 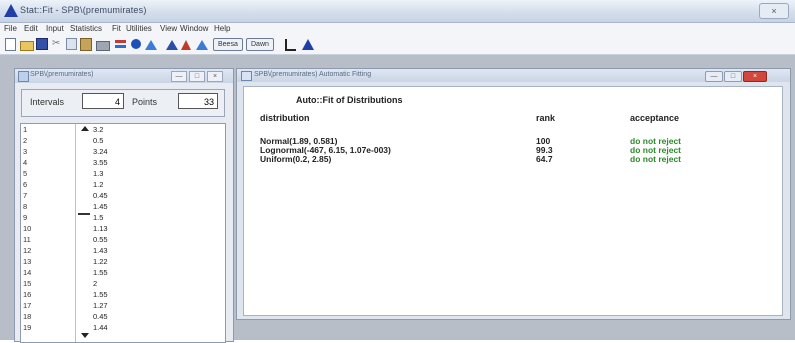 I want to click on save-icon, so click(x=42, y=44).